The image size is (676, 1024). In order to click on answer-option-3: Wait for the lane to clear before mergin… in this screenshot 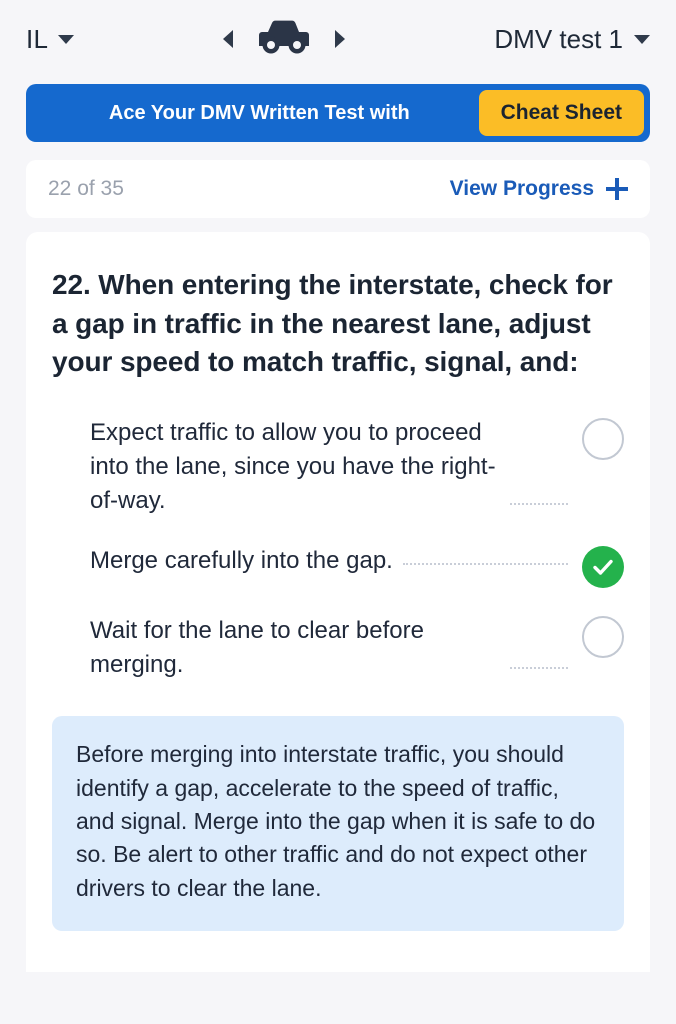, I will do `click(357, 648)`.